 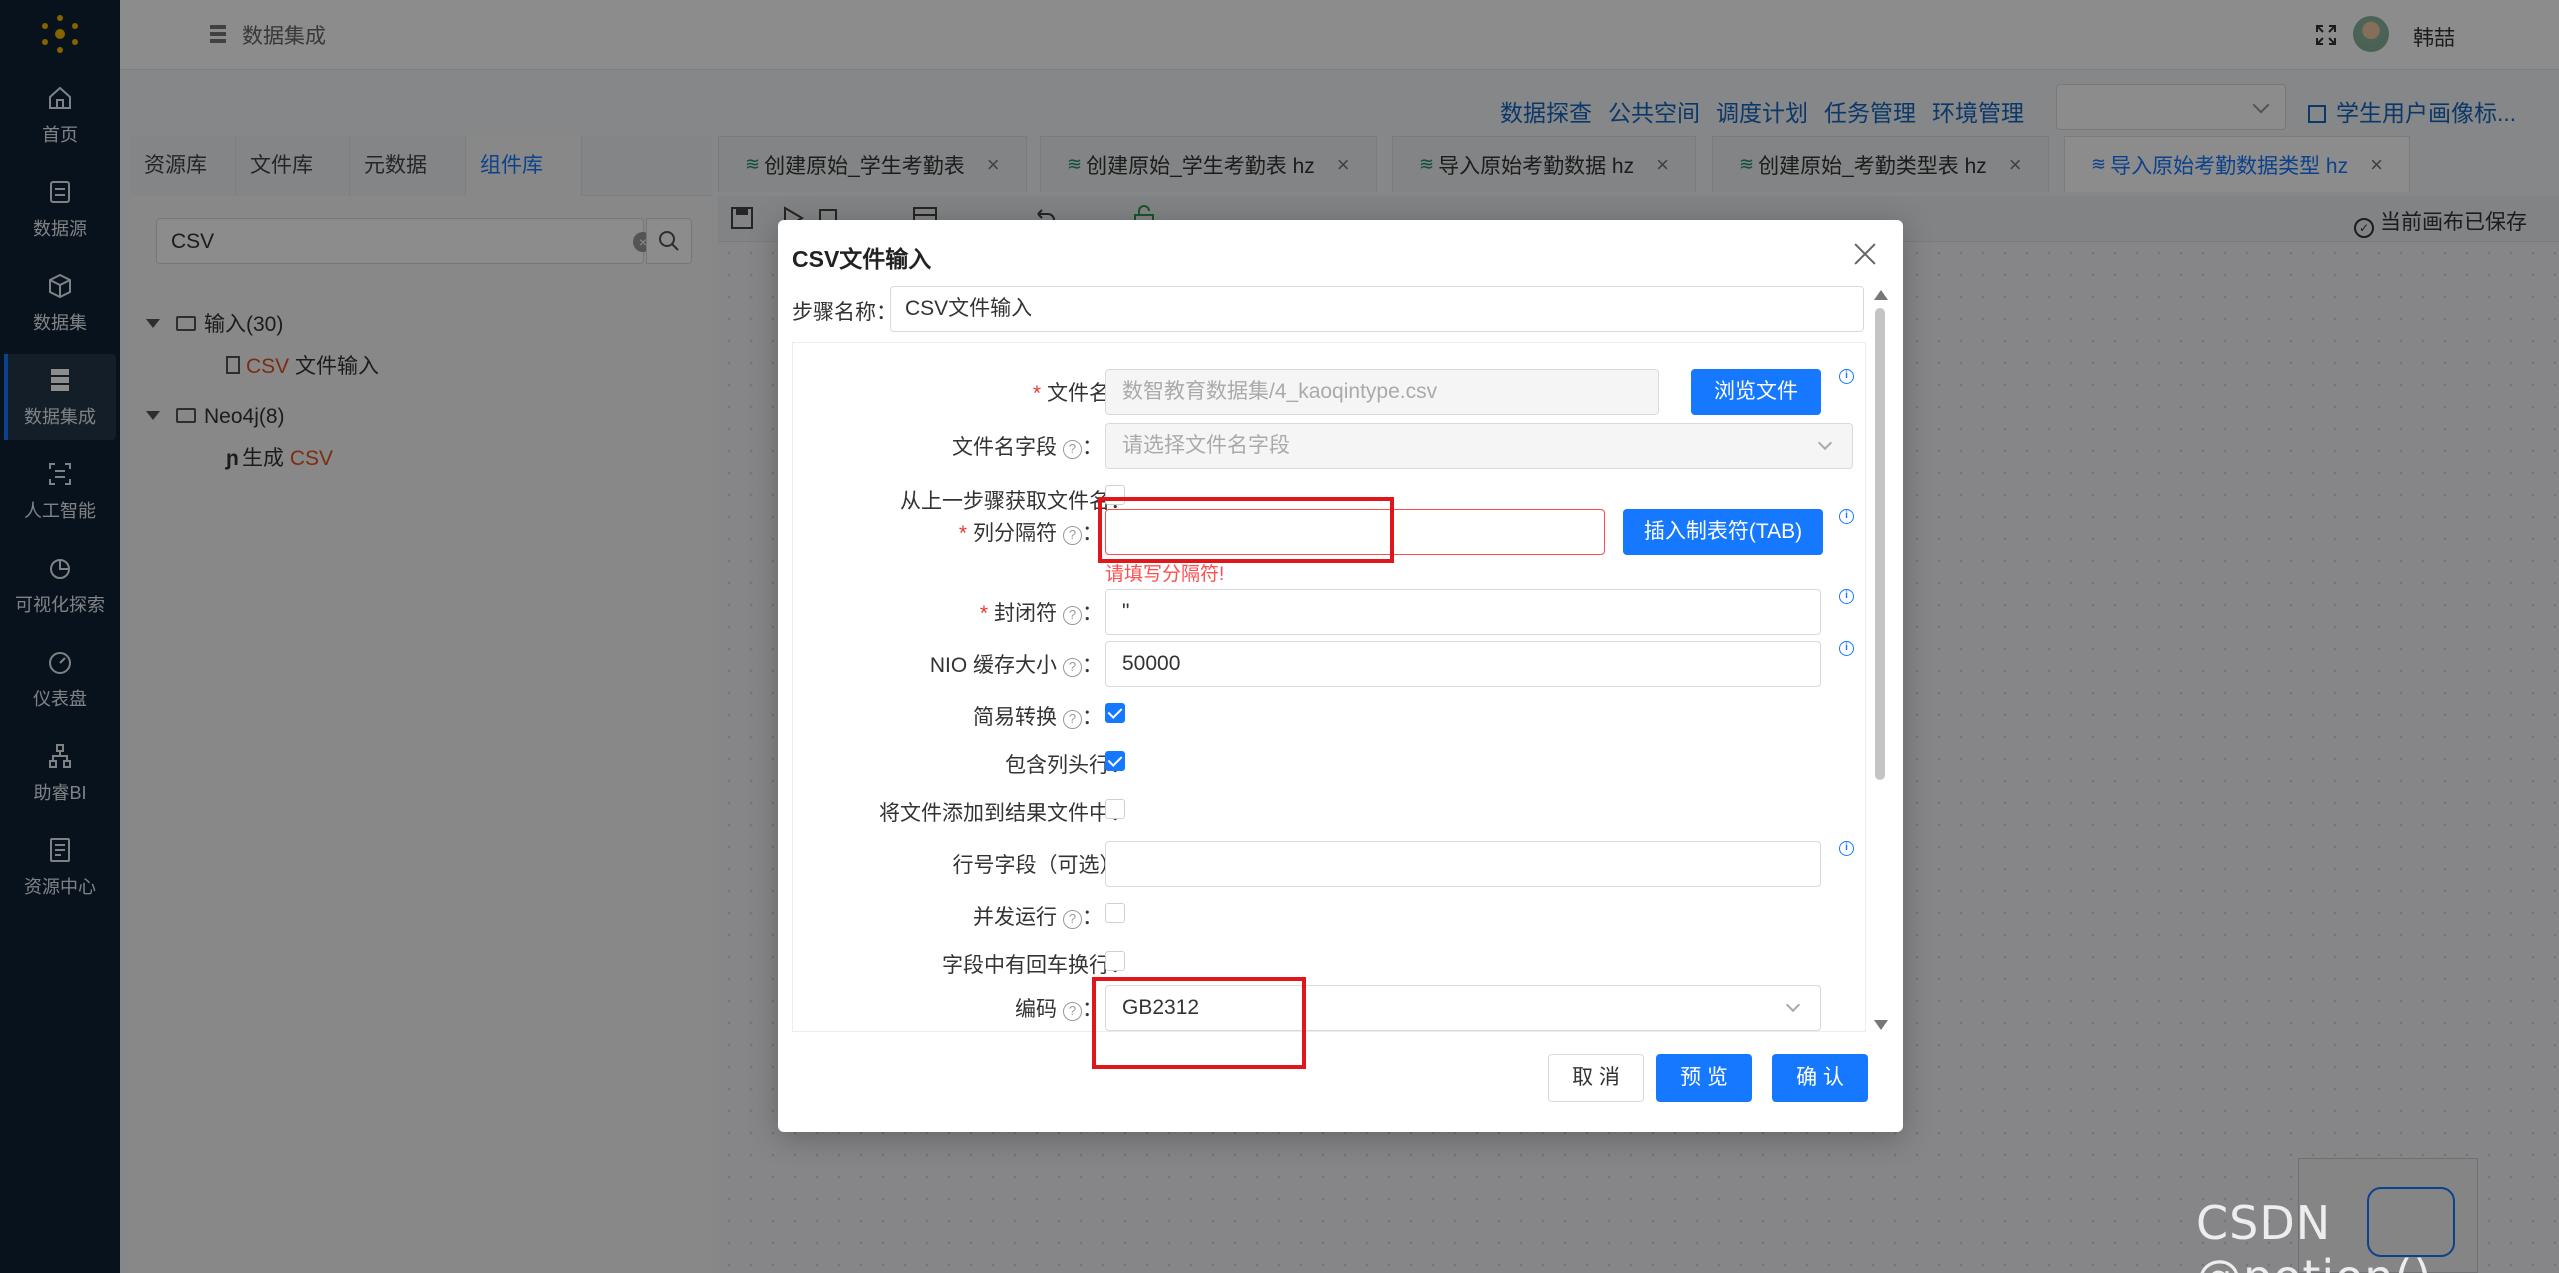 I want to click on newline-in-field-label: 字段中有回车换行：, so click(x=1036, y=964).